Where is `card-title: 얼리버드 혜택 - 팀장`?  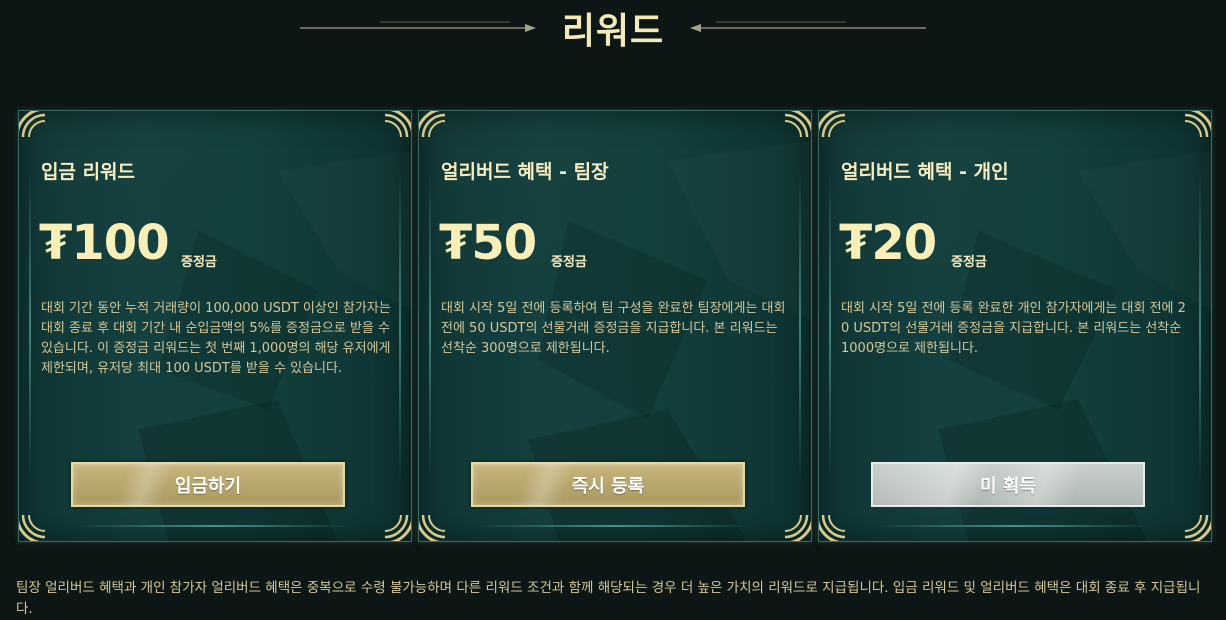 card-title: 얼리버드 혜택 - 팀장 is located at coordinates (525, 172).